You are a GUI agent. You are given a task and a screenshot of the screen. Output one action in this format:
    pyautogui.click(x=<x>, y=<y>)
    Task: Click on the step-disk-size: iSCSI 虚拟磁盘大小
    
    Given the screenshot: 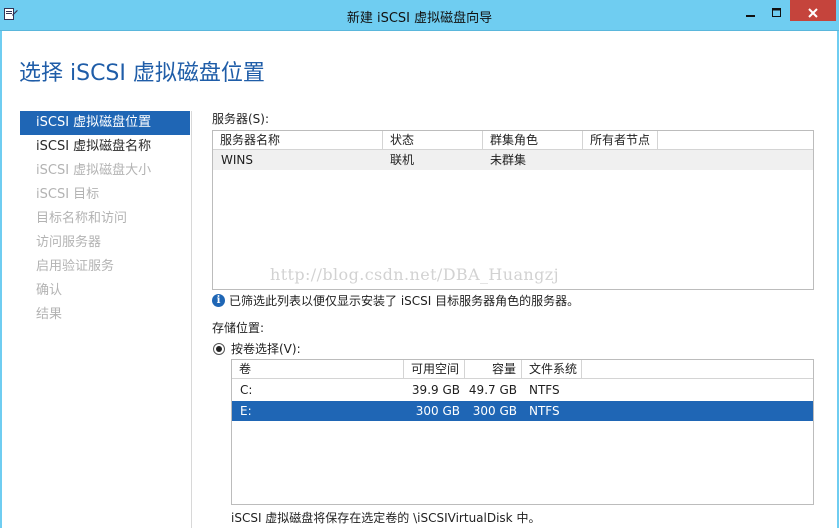 What is the action you would take?
    pyautogui.click(x=94, y=170)
    